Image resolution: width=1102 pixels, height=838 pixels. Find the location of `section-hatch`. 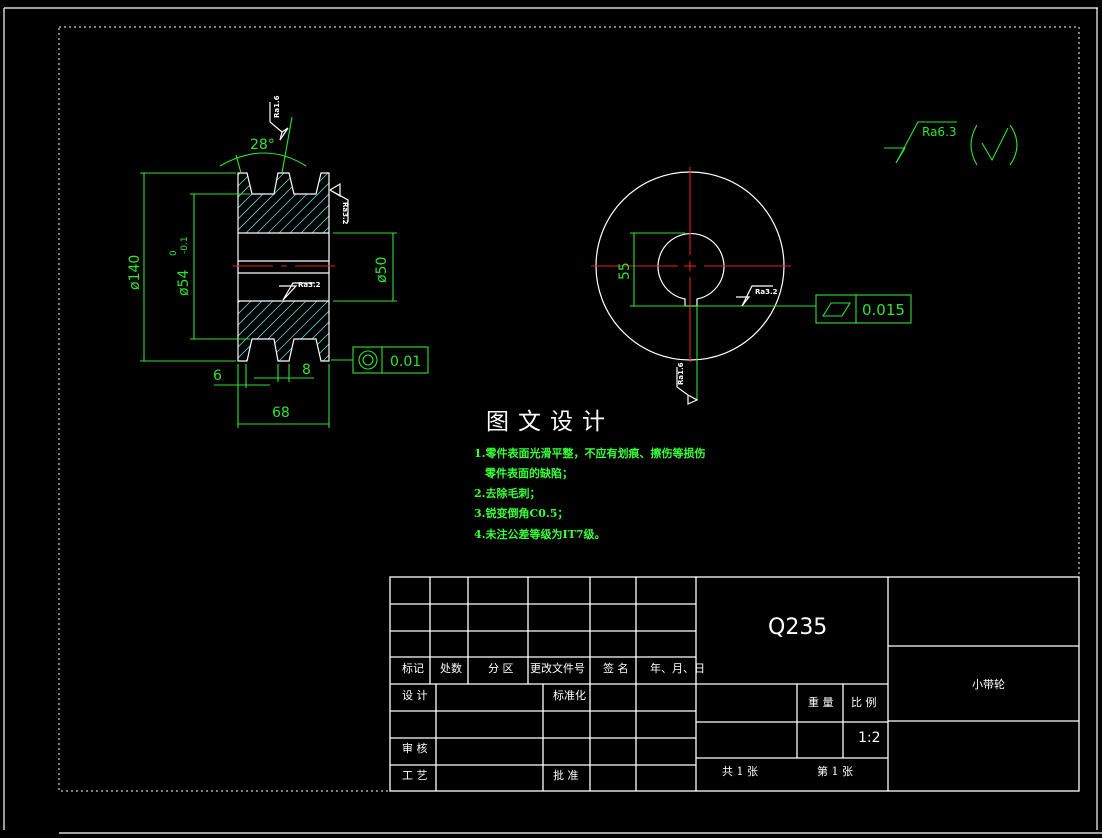

section-hatch is located at coordinates (343, 267).